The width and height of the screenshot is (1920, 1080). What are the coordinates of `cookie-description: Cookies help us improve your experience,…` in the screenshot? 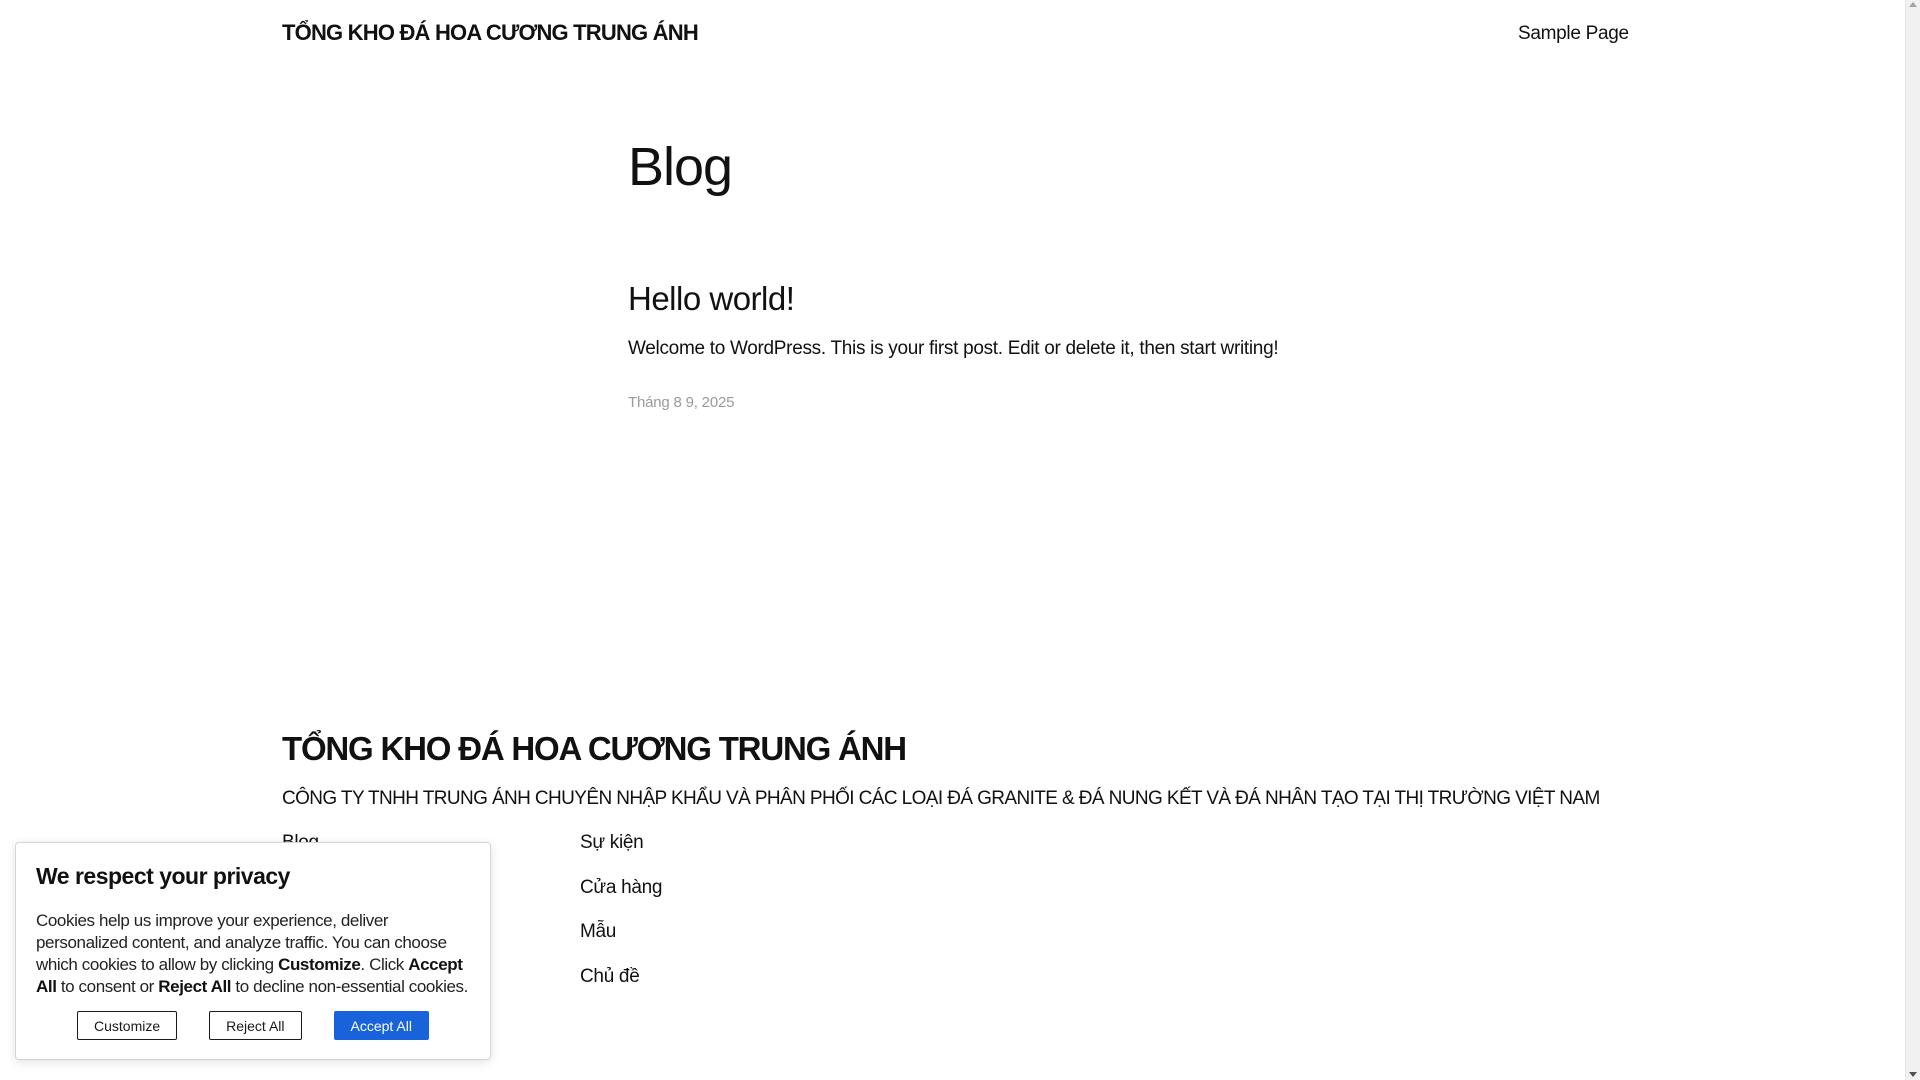 It's located at (253, 954).